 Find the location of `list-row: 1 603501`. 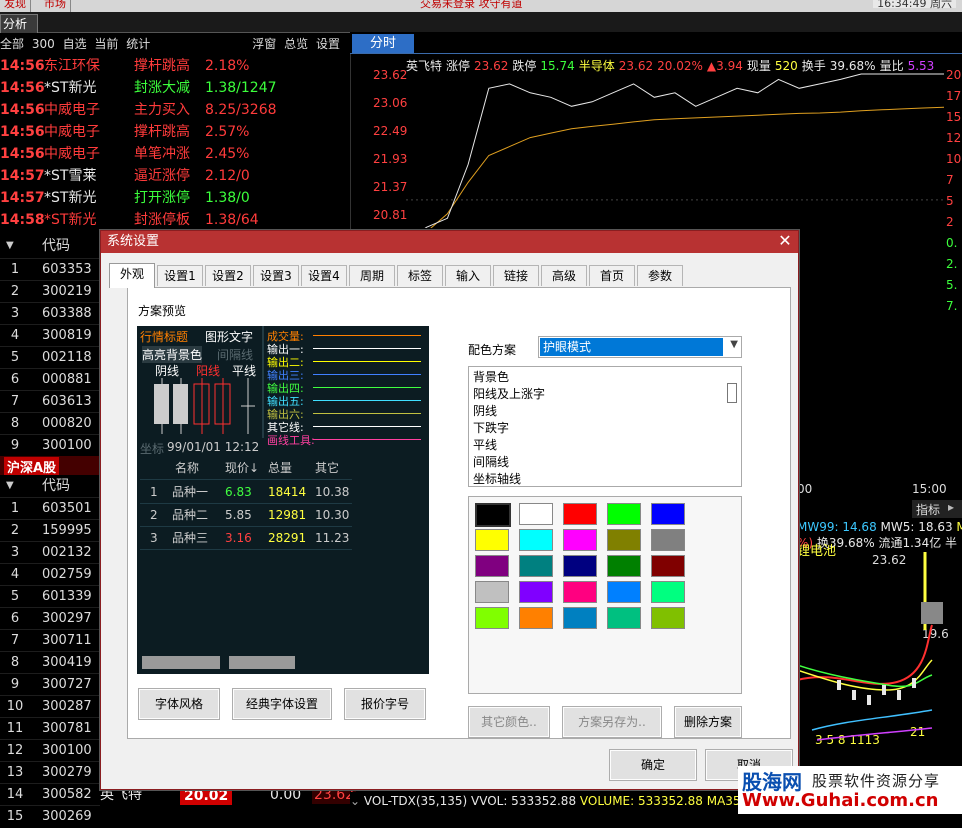

list-row: 1 603501 is located at coordinates (50, 508).